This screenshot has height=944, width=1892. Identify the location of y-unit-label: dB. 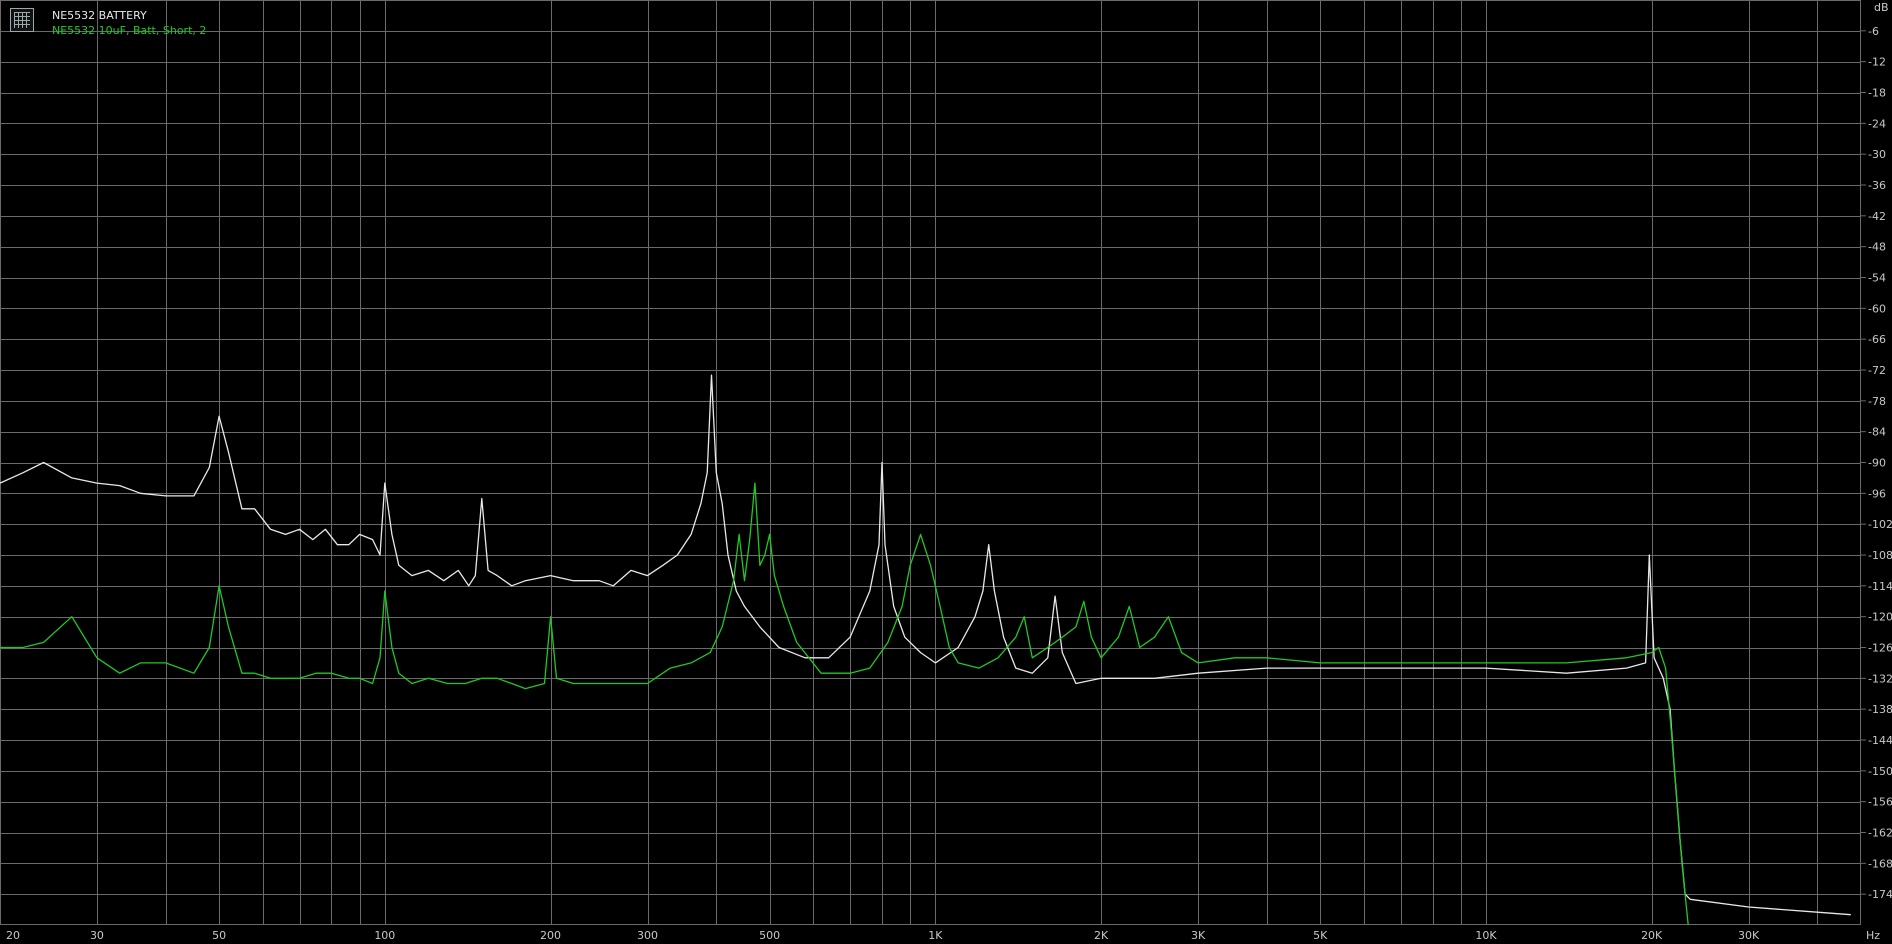
(1881, 7).